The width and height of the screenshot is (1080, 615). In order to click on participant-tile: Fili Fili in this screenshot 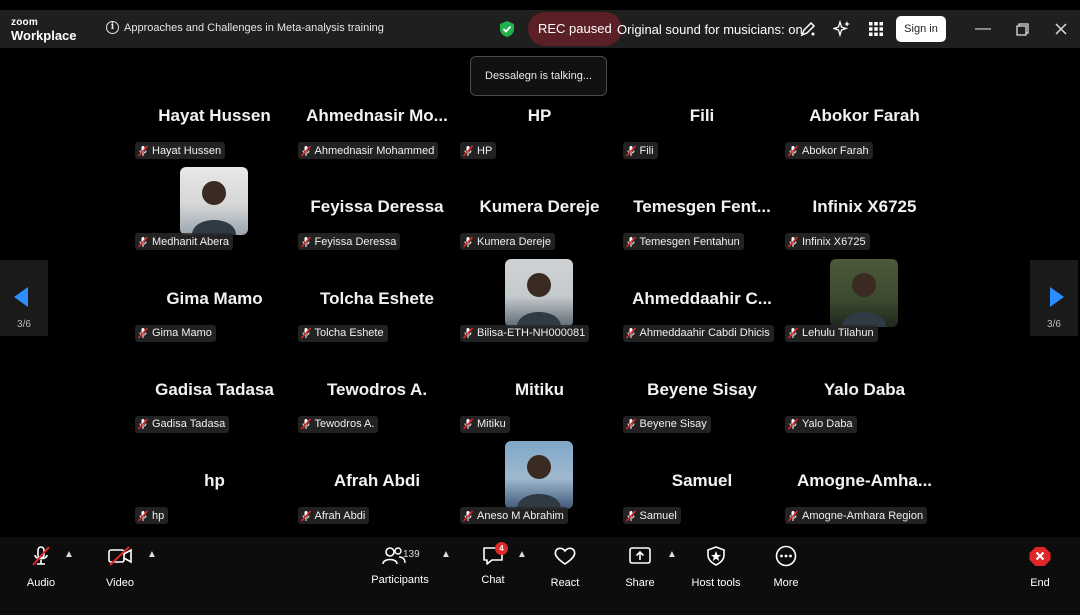, I will do `click(702, 143)`.